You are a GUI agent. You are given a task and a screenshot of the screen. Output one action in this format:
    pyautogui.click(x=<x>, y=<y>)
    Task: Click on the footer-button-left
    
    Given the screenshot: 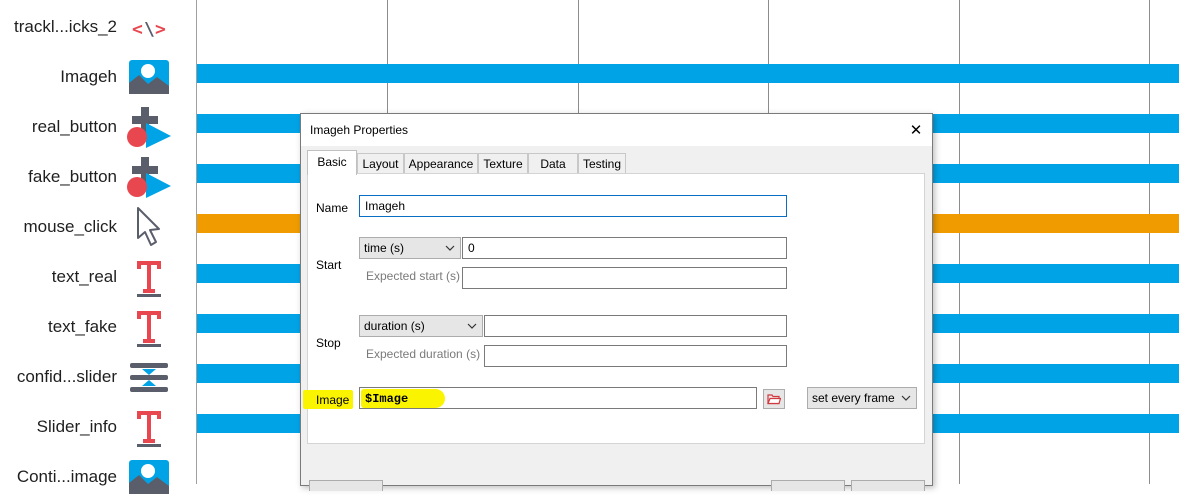 What is the action you would take?
    pyautogui.click(x=346, y=485)
    